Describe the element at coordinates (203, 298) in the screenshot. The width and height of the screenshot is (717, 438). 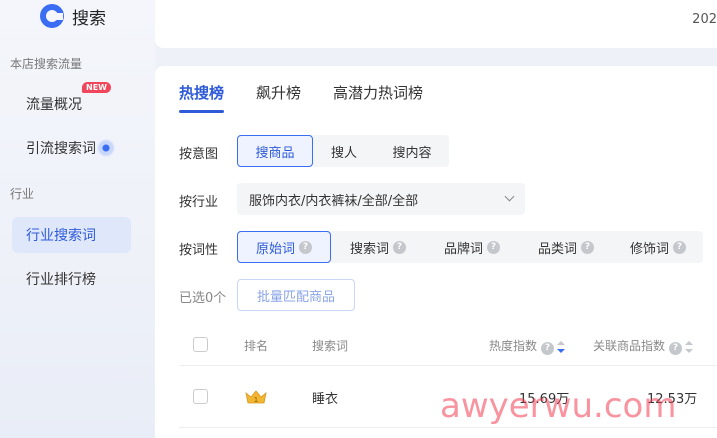
I see `selected-count: 已选0个` at that location.